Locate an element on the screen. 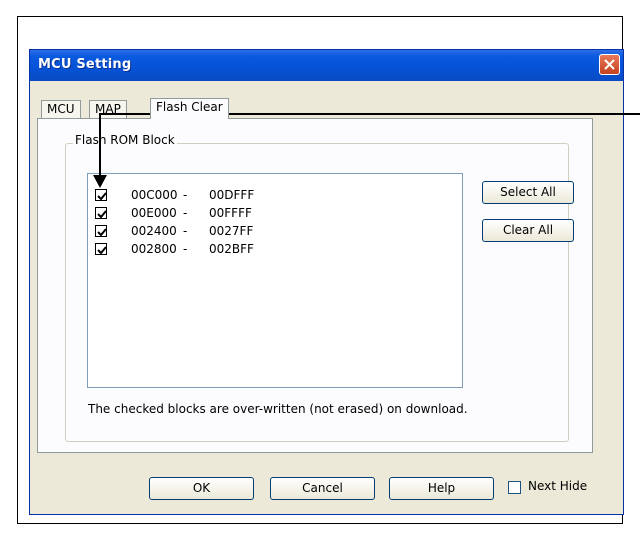  title-bar: MCU Setting is located at coordinates (326, 65).